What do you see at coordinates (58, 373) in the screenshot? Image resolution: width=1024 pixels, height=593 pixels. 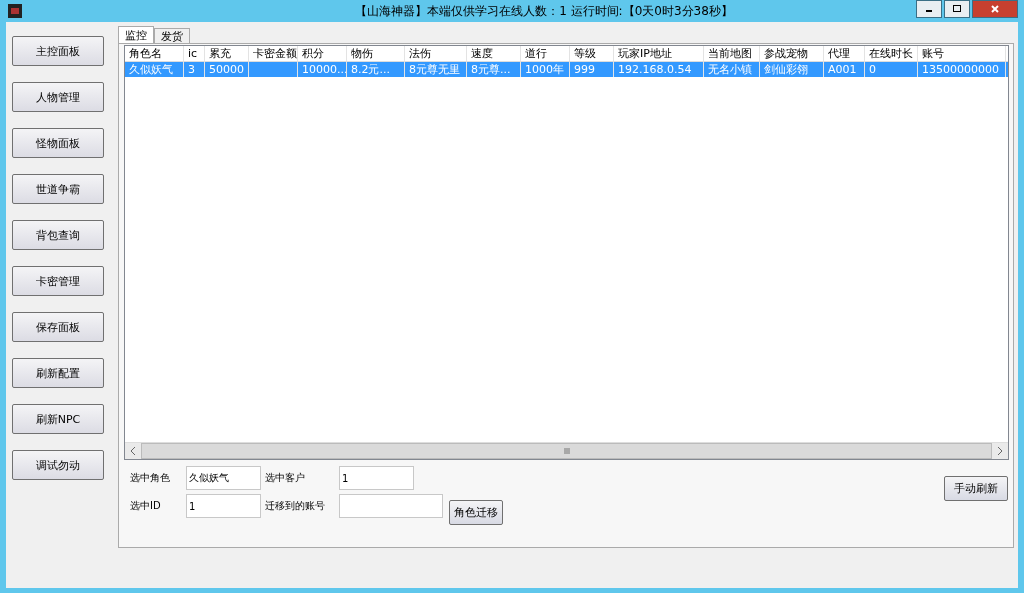 I see `sidebar-button: 刷新配置` at bounding box center [58, 373].